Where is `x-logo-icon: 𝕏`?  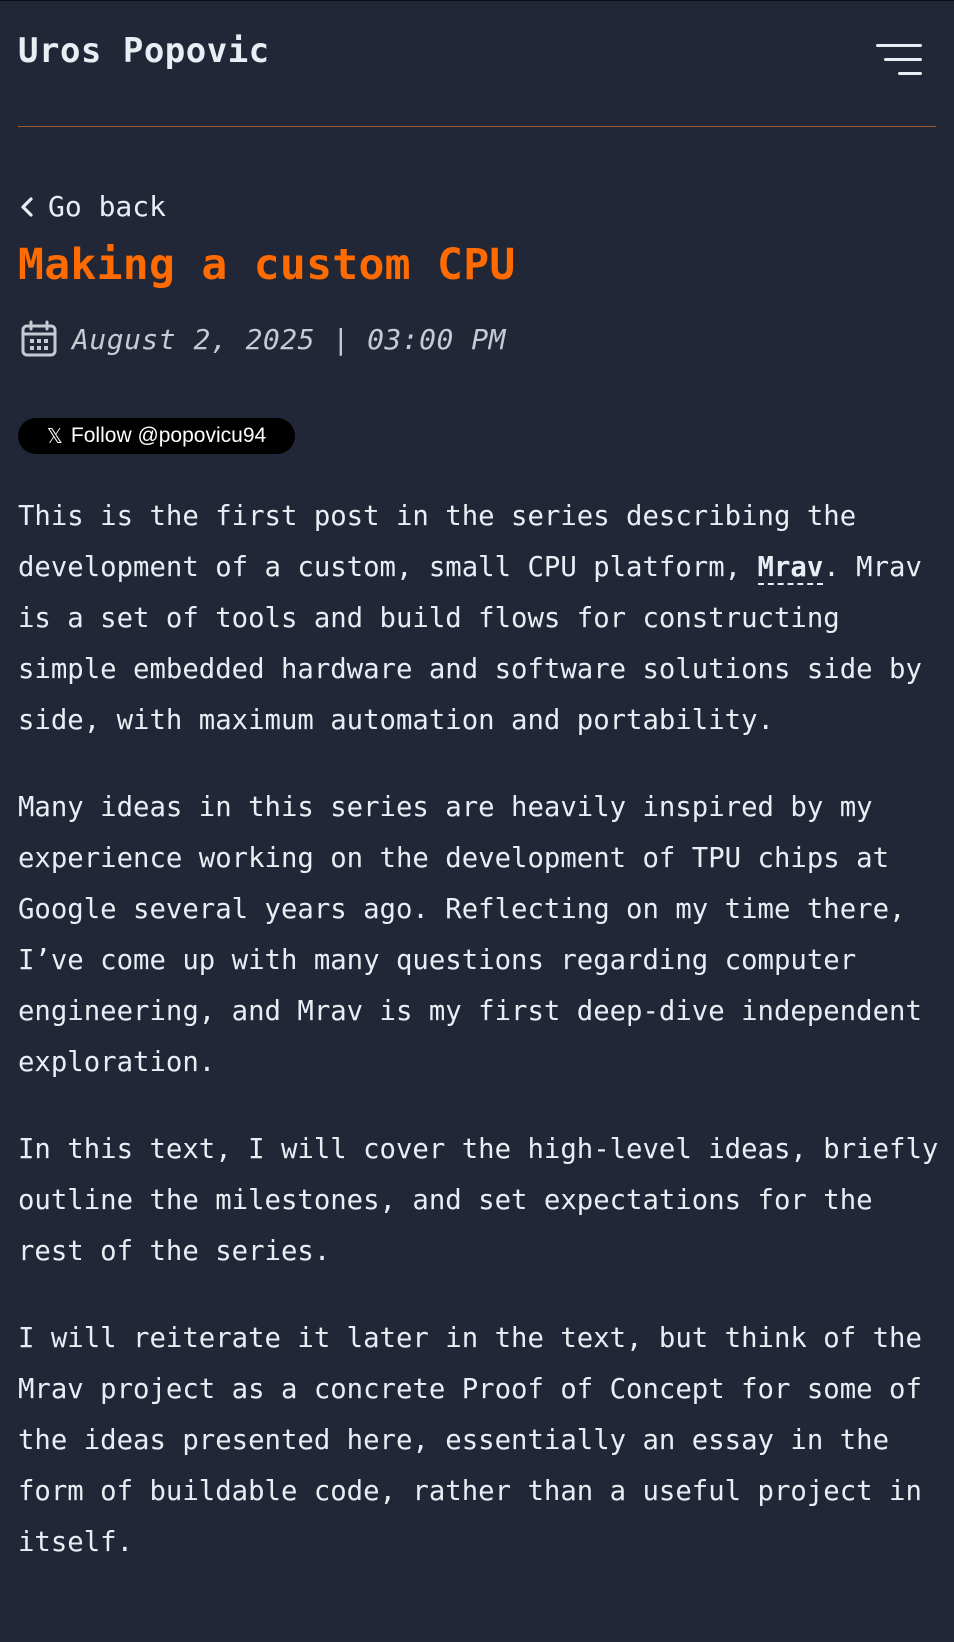
x-logo-icon: 𝕏 is located at coordinates (54, 436).